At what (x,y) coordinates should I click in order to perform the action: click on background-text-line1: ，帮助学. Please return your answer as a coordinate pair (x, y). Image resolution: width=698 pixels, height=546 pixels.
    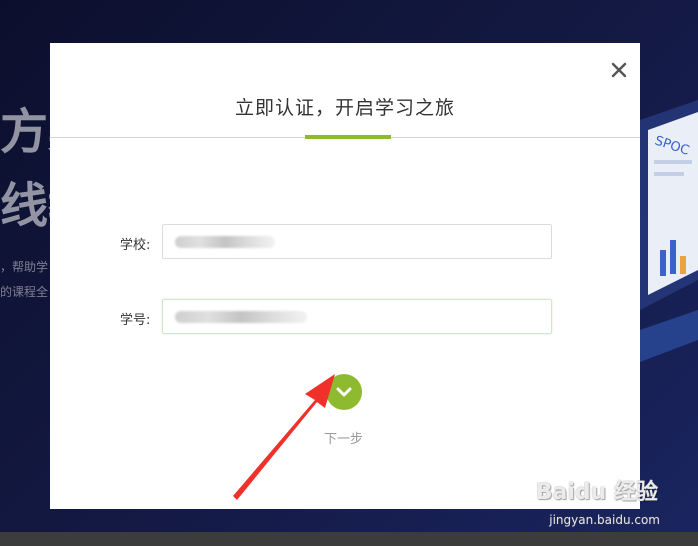
    Looking at the image, I should click on (24, 267).